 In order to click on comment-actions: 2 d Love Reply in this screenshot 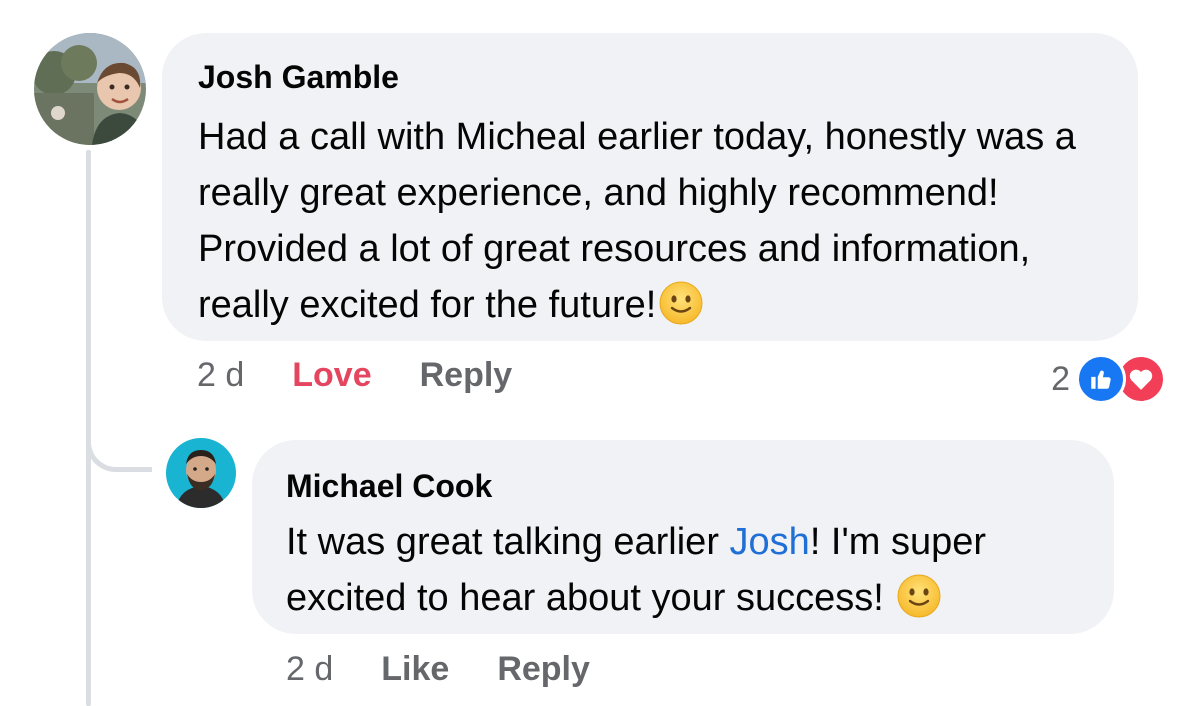, I will do `click(378, 375)`.